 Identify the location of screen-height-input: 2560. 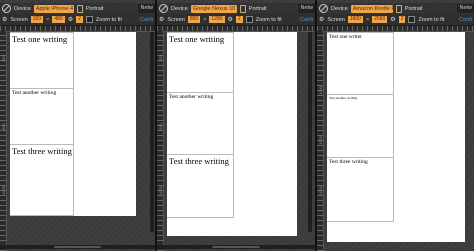
(380, 19).